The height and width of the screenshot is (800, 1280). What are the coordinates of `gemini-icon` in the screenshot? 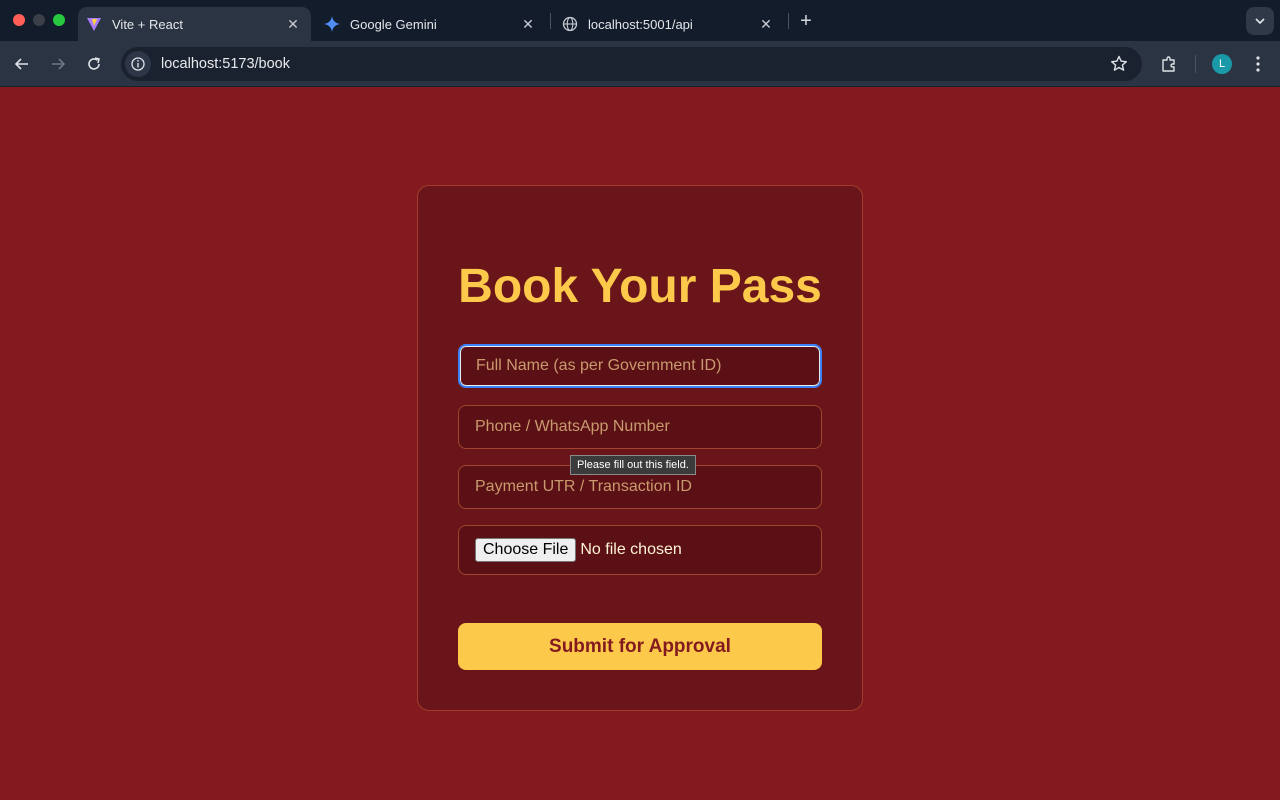 It's located at (332, 24).